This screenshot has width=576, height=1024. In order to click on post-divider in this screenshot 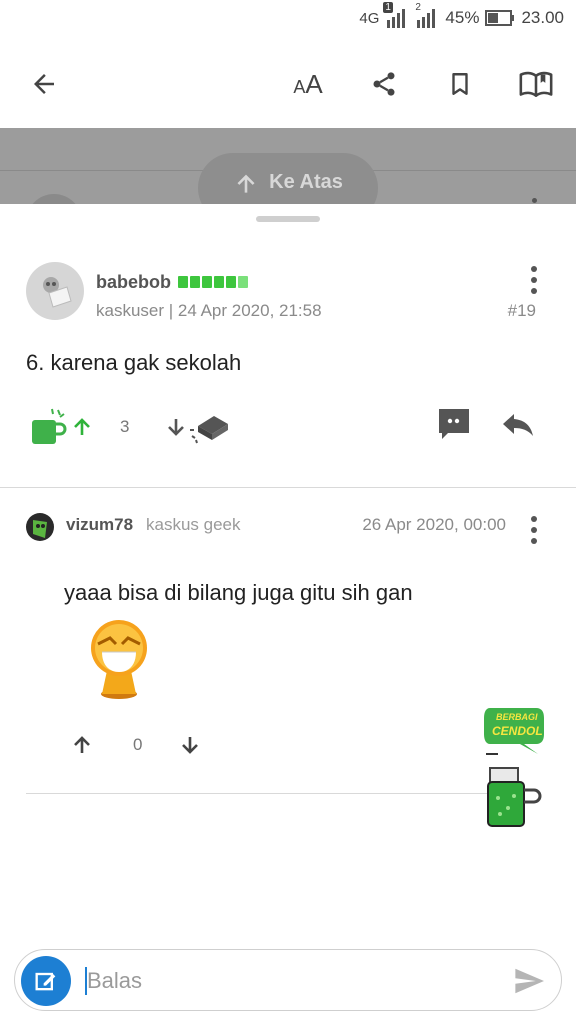, I will do `click(288, 487)`.